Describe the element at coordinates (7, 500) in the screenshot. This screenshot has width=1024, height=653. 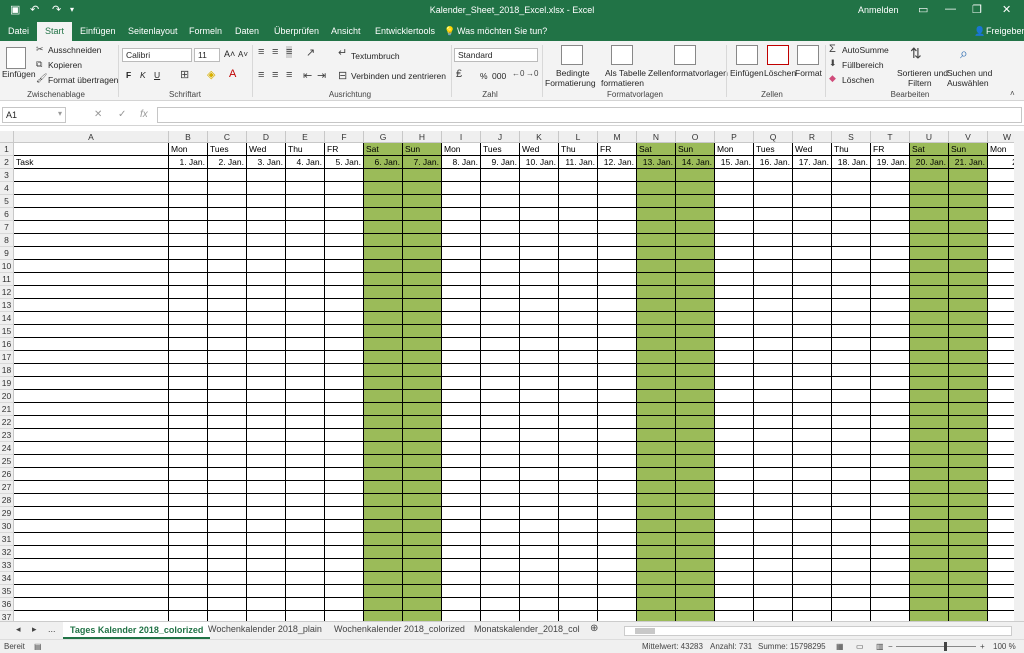
I see `row-header: 28` at that location.